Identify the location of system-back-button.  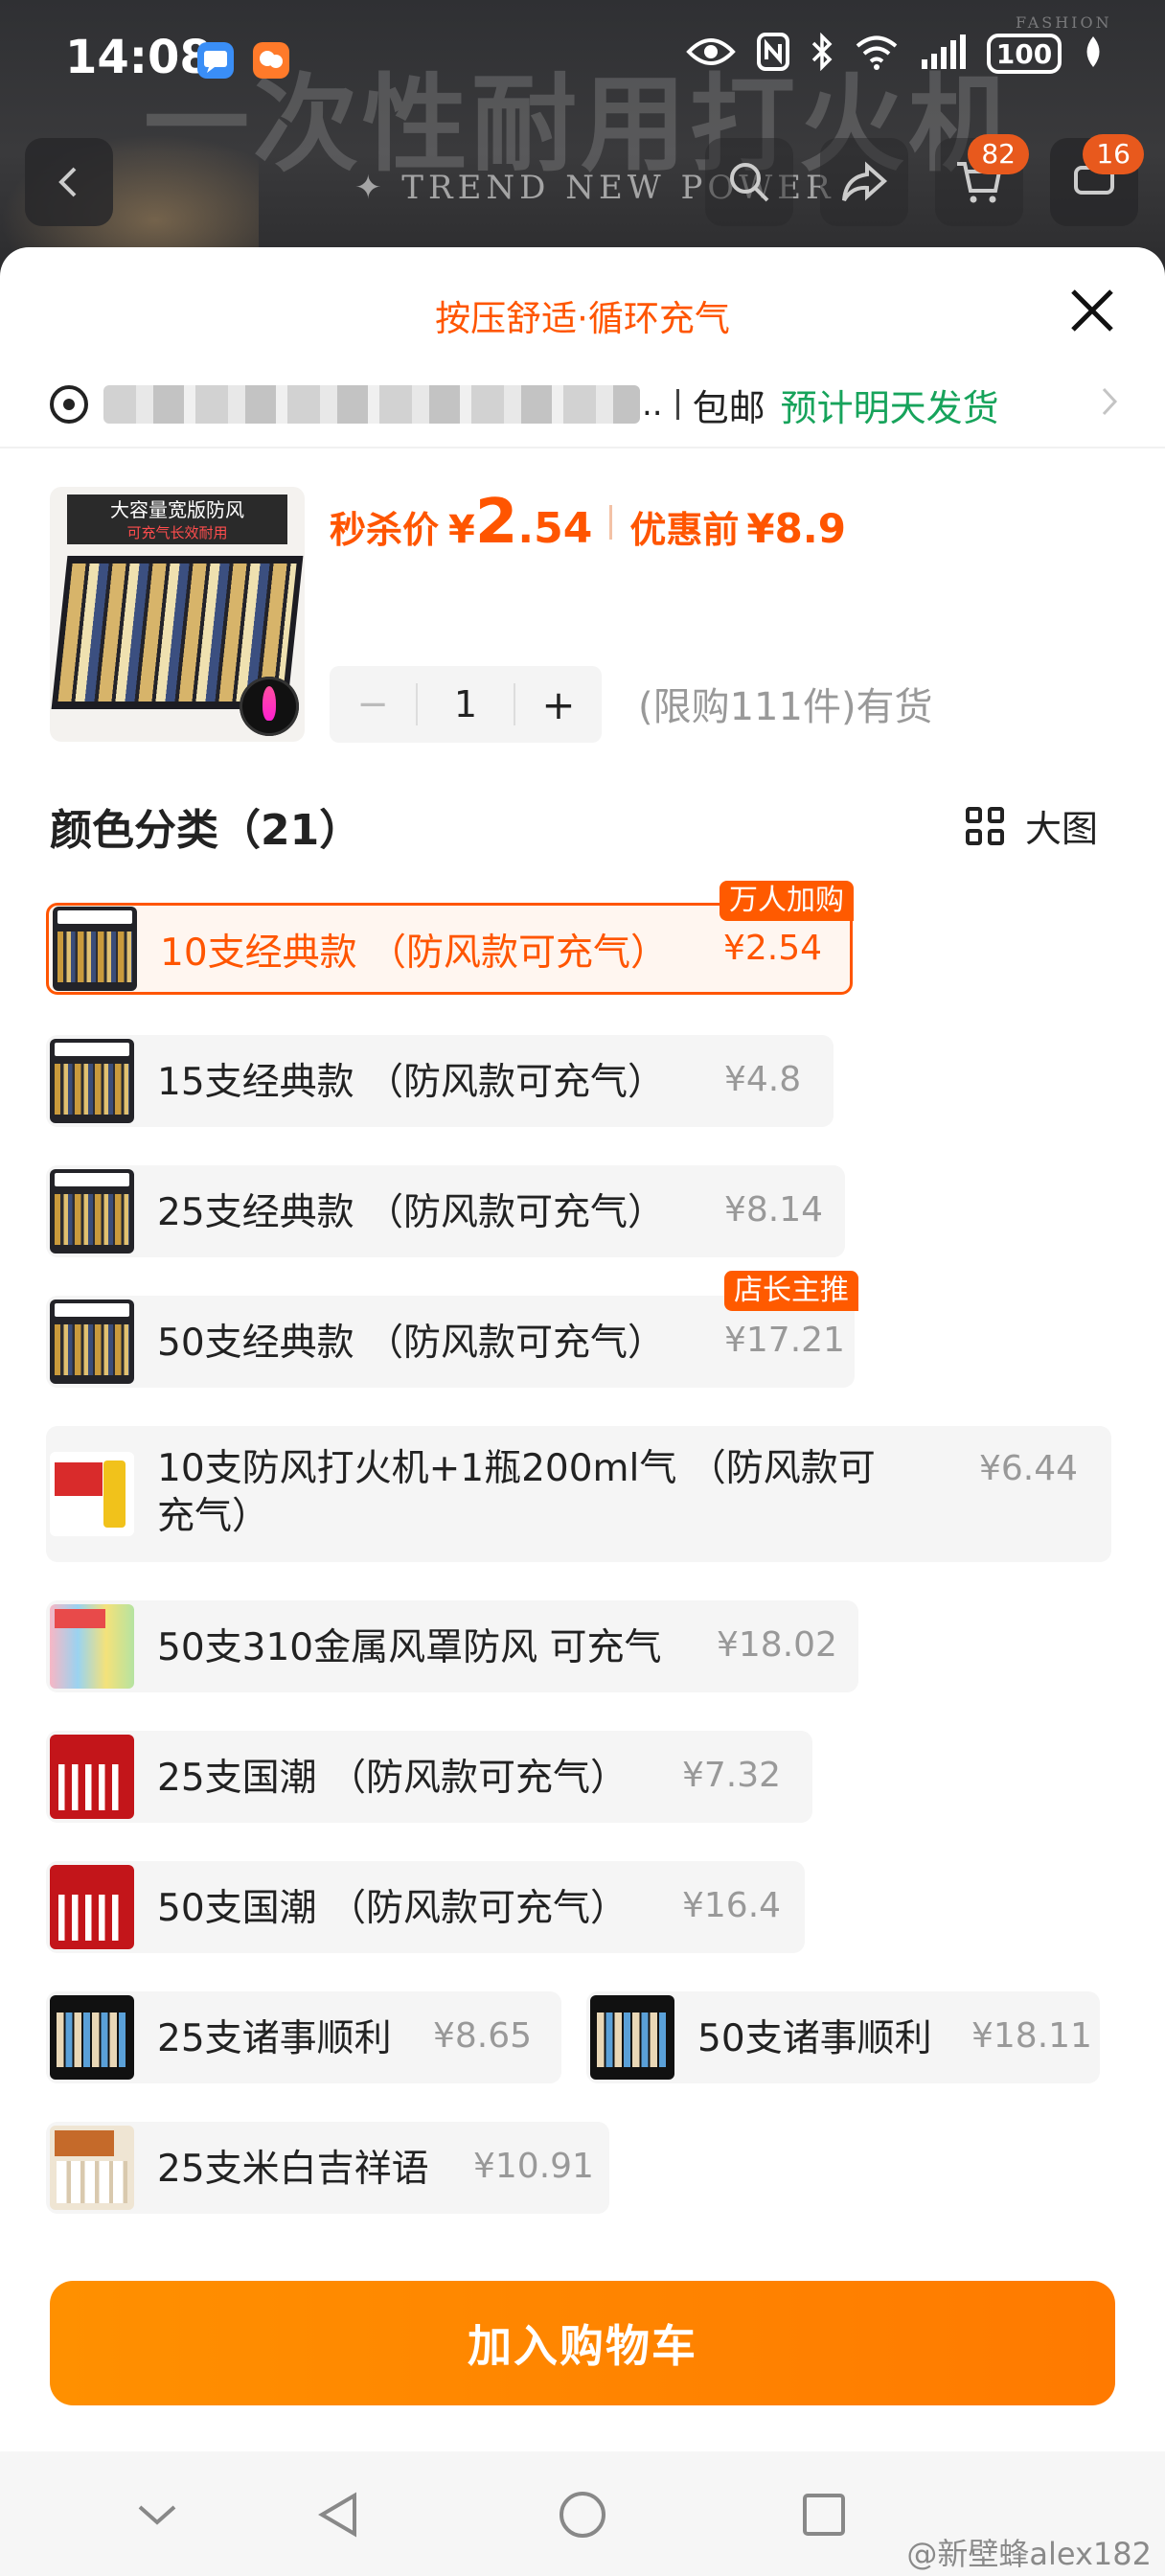
(339, 2515).